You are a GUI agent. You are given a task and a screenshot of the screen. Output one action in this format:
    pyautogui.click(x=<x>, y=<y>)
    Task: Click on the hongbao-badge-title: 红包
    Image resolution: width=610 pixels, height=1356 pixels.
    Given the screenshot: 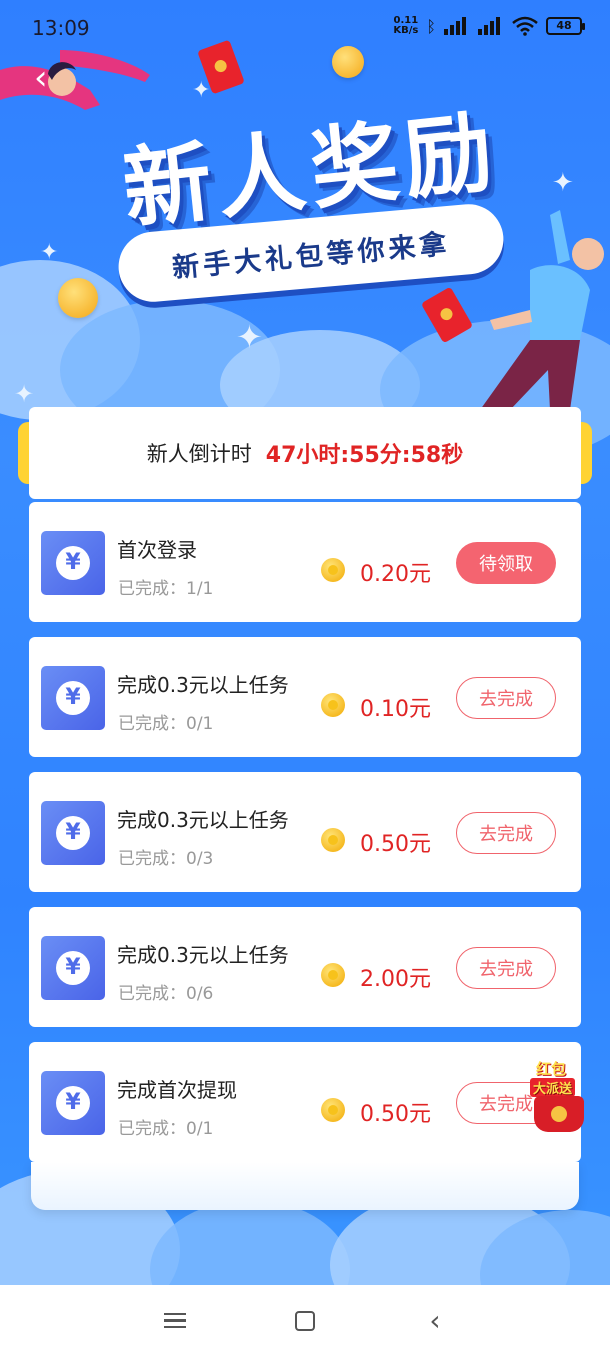 What is the action you would take?
    pyautogui.click(x=551, y=1069)
    